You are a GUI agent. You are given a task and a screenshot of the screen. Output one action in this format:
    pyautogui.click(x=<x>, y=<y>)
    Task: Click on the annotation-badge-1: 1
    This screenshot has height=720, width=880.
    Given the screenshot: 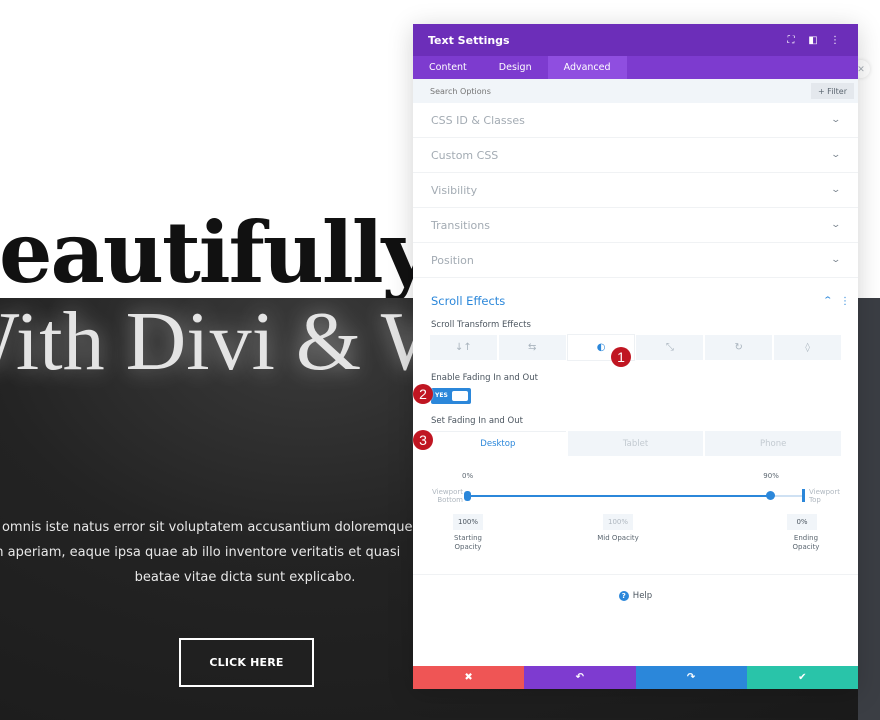 What is the action you would take?
    pyautogui.click(x=621, y=357)
    